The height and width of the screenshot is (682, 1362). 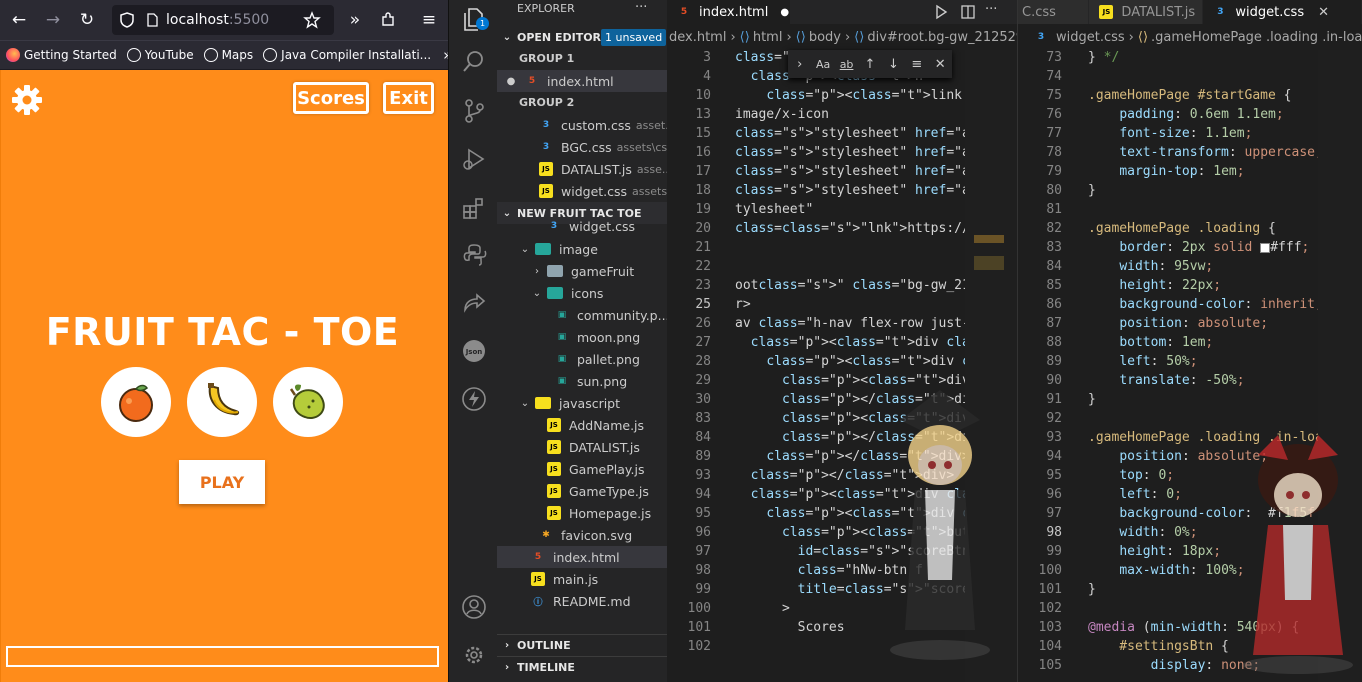 I want to click on code-line: width: 95vw;, so click(x=1166, y=266).